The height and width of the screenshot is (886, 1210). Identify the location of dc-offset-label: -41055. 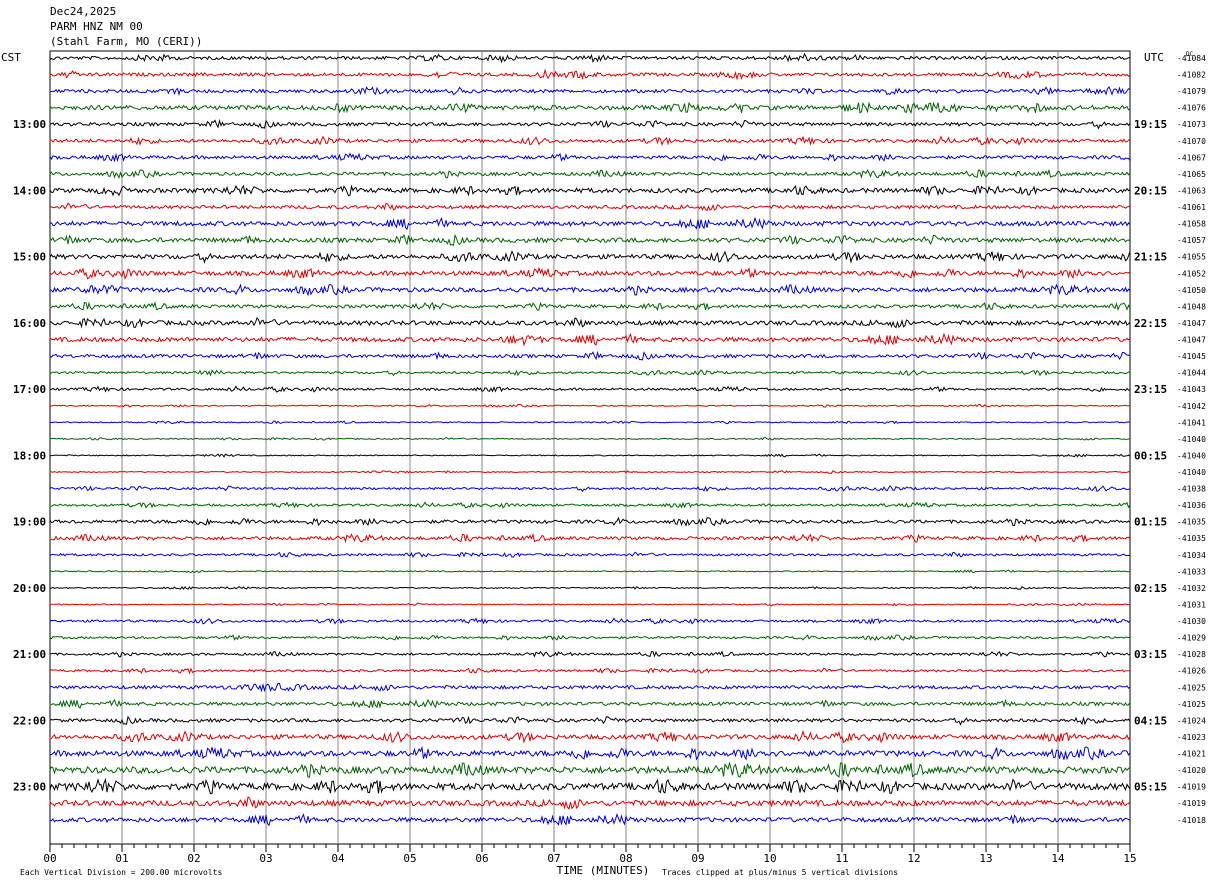
(1191, 257).